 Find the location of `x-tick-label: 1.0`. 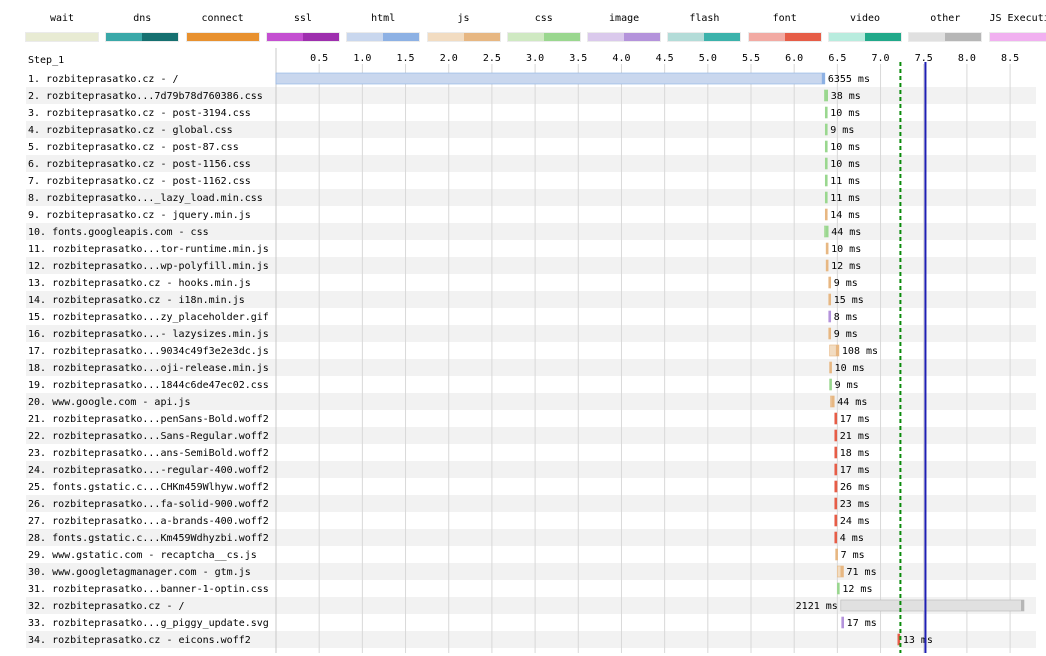

x-tick-label: 1.0 is located at coordinates (362, 58).